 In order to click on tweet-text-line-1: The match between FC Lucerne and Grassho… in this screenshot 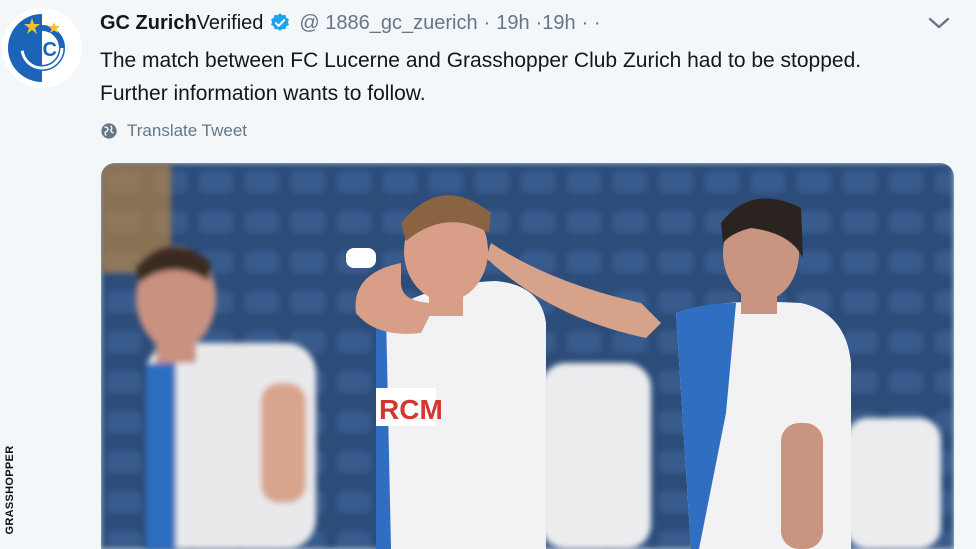, I will do `click(481, 60)`.